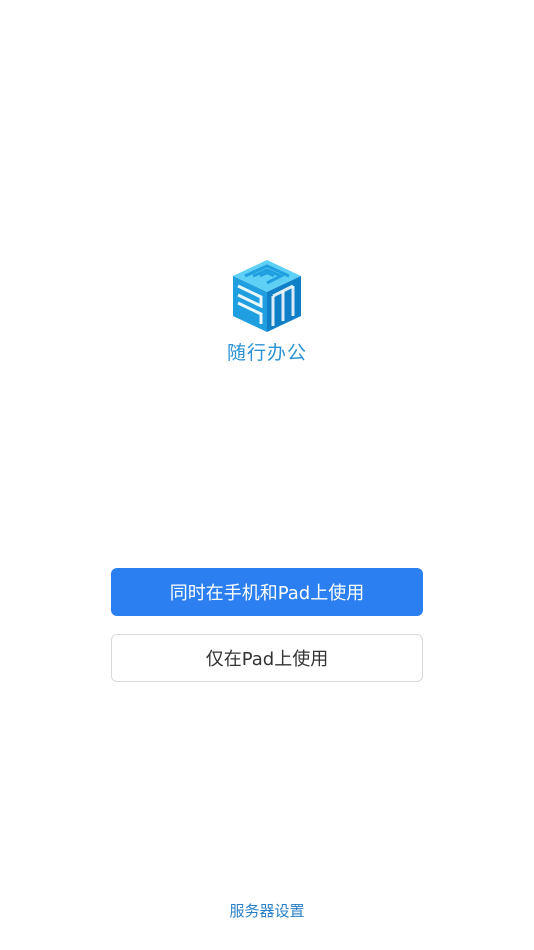 The height and width of the screenshot is (950, 534). I want to click on use-on-pad-only-button: 仅在Pad上使用, so click(267, 658).